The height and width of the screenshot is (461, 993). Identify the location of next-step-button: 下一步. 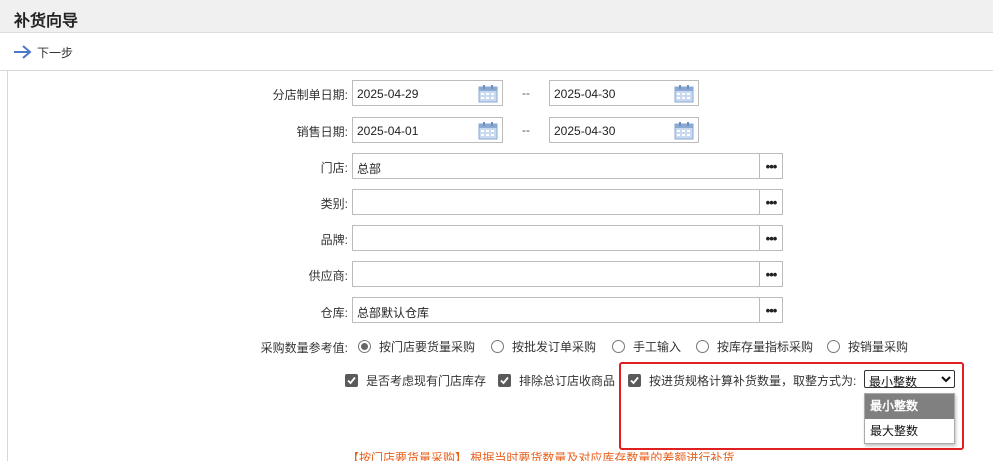
(43, 52).